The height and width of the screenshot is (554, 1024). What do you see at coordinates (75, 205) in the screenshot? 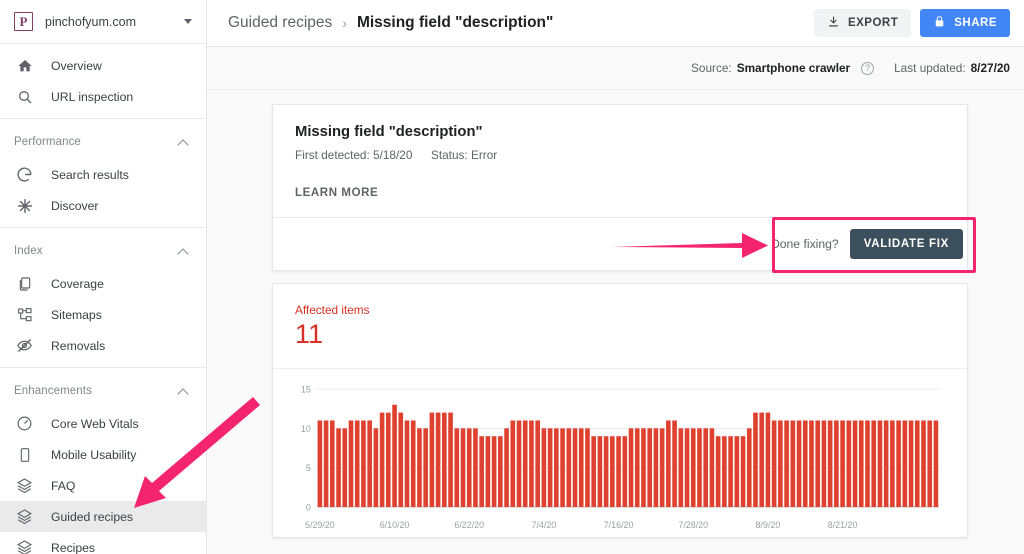
I see `sidebar-item-label: Discover` at bounding box center [75, 205].